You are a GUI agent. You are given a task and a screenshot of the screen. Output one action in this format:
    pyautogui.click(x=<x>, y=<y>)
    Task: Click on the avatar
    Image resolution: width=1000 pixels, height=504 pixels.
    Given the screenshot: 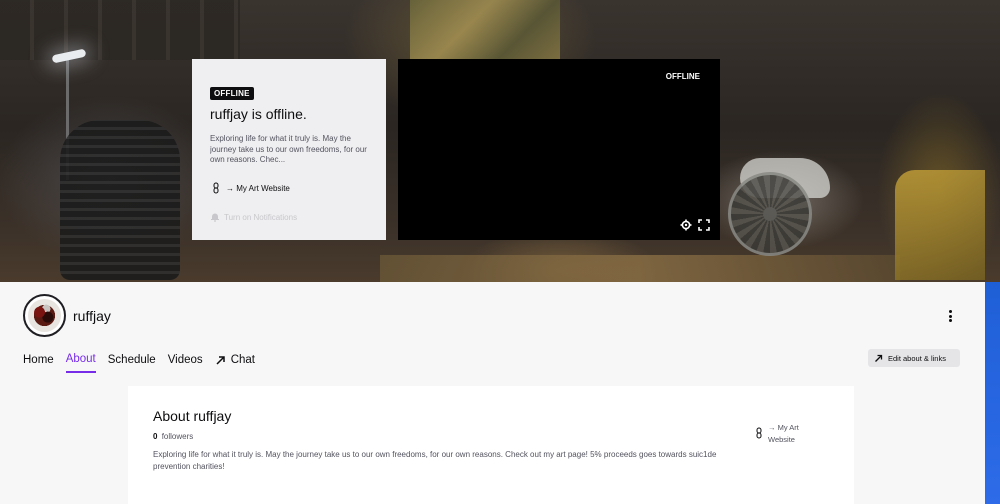 What is the action you would take?
    pyautogui.click(x=44, y=315)
    